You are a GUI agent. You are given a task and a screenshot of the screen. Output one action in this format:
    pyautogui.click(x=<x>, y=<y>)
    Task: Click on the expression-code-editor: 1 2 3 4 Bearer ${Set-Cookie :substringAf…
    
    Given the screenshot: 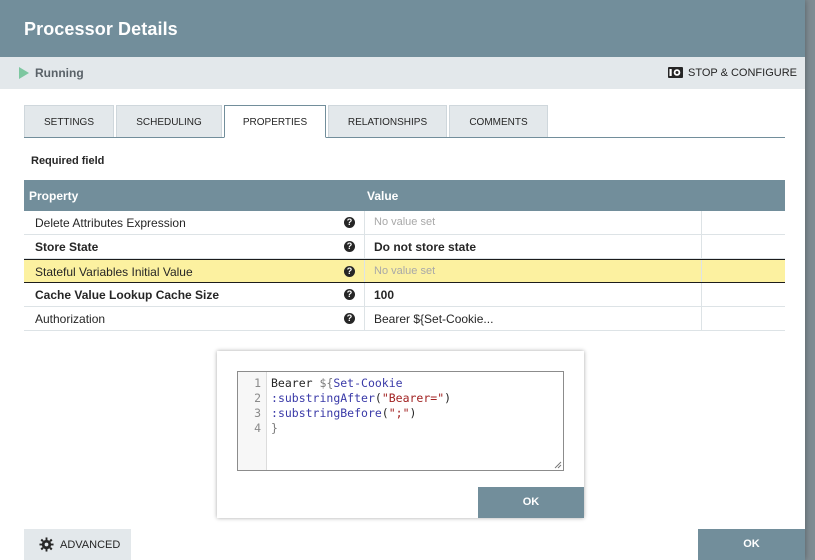 What is the action you would take?
    pyautogui.click(x=400, y=421)
    